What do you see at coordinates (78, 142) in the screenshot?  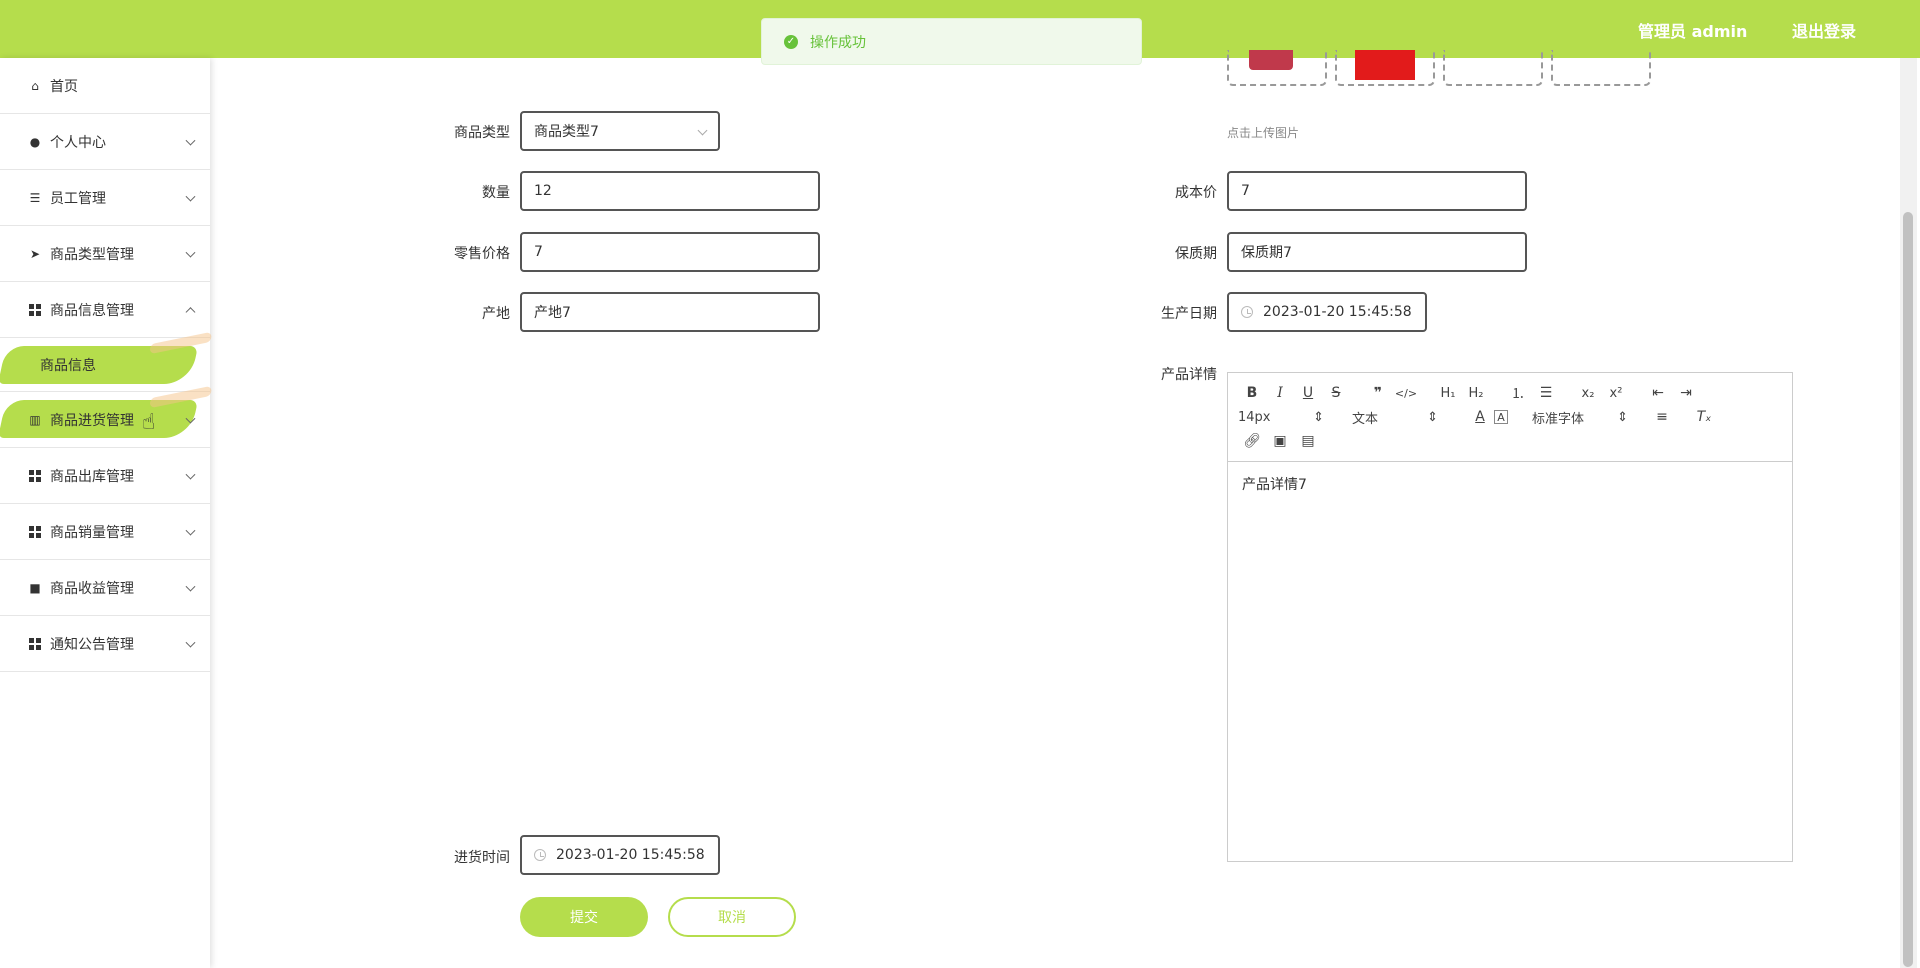 I see `sidebar-item-label: 个人中心` at bounding box center [78, 142].